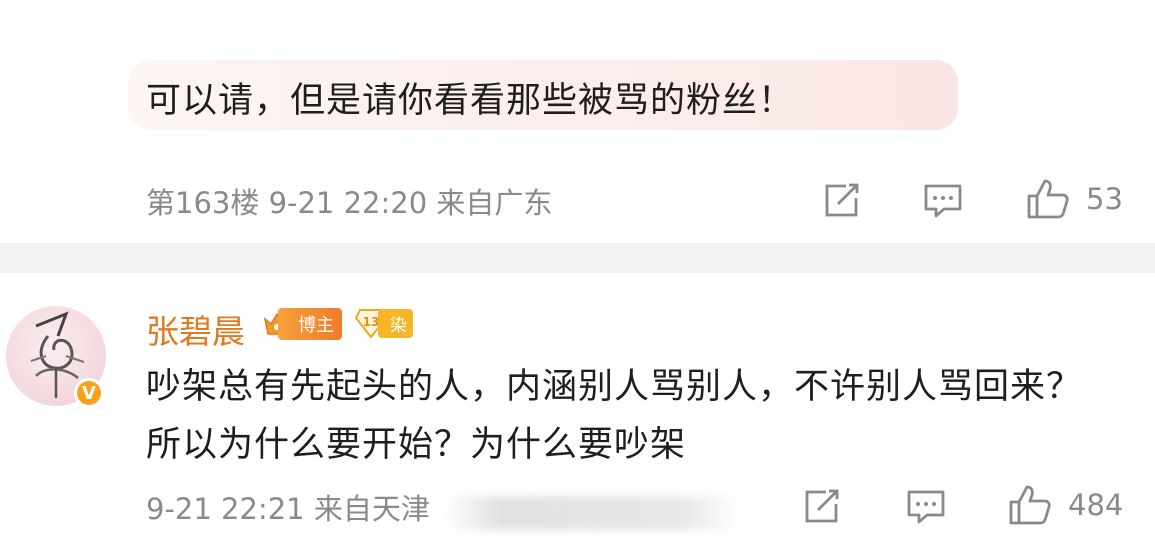 The height and width of the screenshot is (556, 1155). What do you see at coordinates (349, 203) in the screenshot?
I see `comment-meta: 第163楼 9-21 22:20 来自广东` at bounding box center [349, 203].